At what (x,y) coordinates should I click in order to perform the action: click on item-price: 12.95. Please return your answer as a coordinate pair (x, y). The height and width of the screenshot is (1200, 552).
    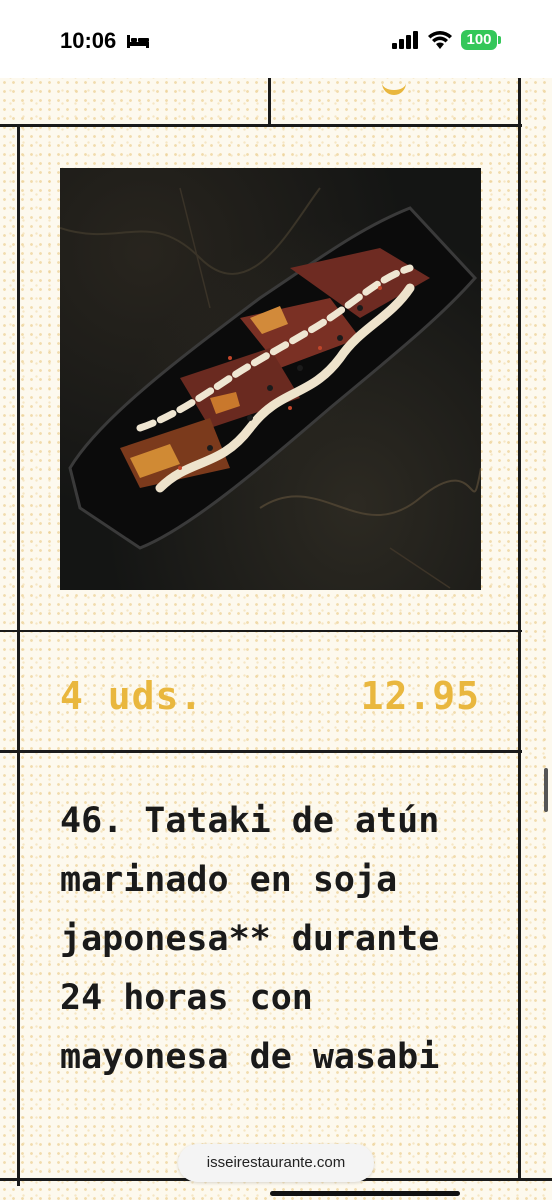
    Looking at the image, I should click on (420, 696).